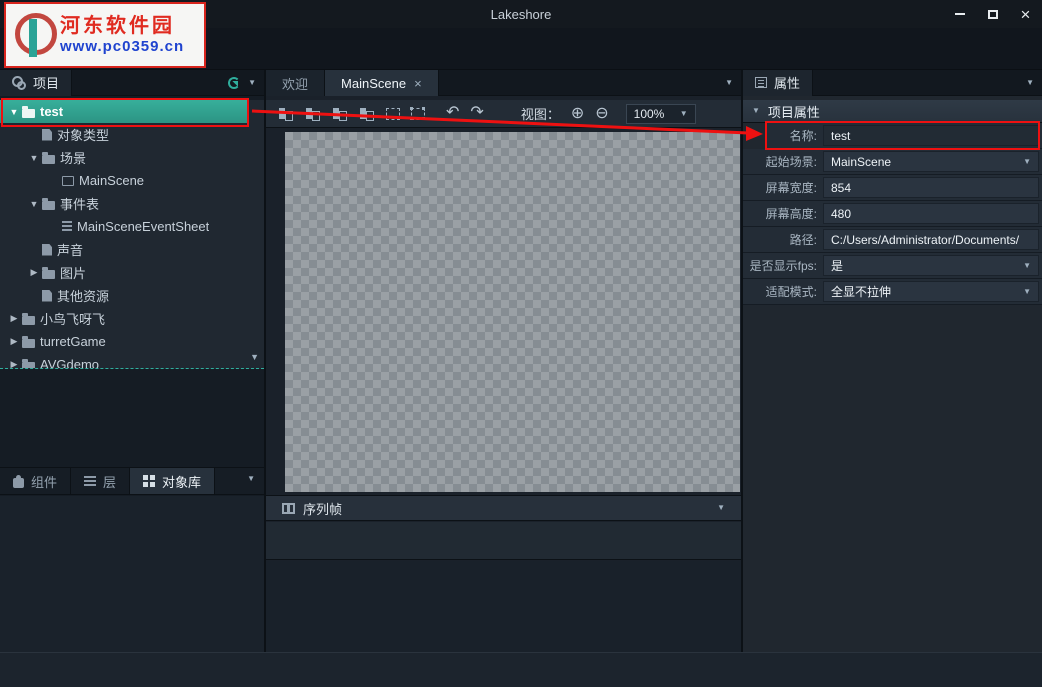 Image resolution: width=1042 pixels, height=687 pixels. What do you see at coordinates (521, 14) in the screenshot?
I see `window-title: Lakeshore` at bounding box center [521, 14].